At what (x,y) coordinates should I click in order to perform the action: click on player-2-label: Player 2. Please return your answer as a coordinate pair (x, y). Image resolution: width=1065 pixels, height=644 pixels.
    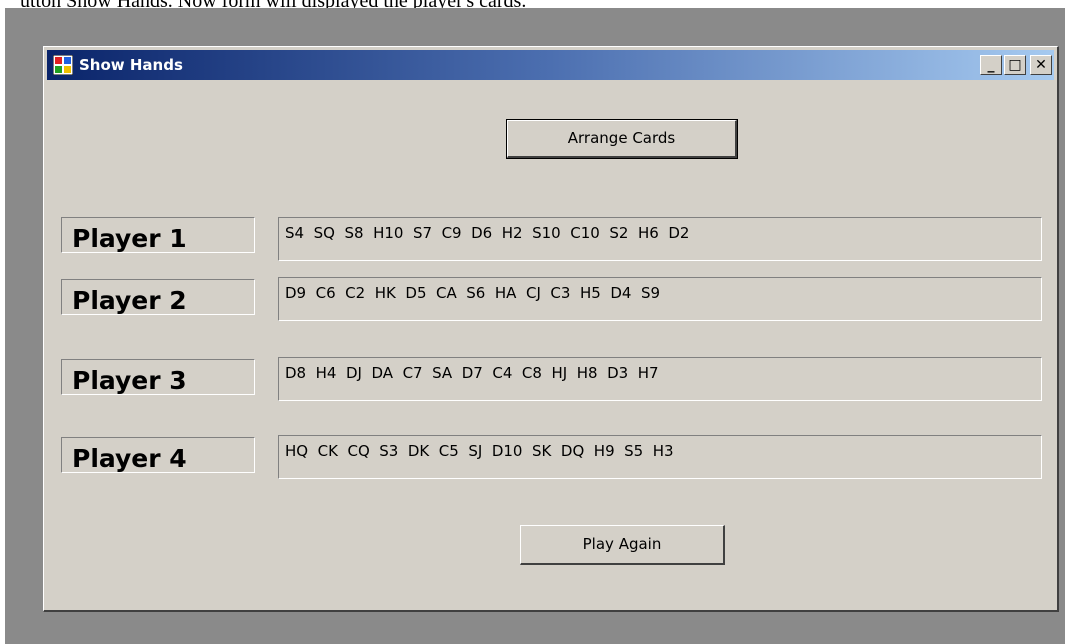
    Looking at the image, I should click on (158, 297).